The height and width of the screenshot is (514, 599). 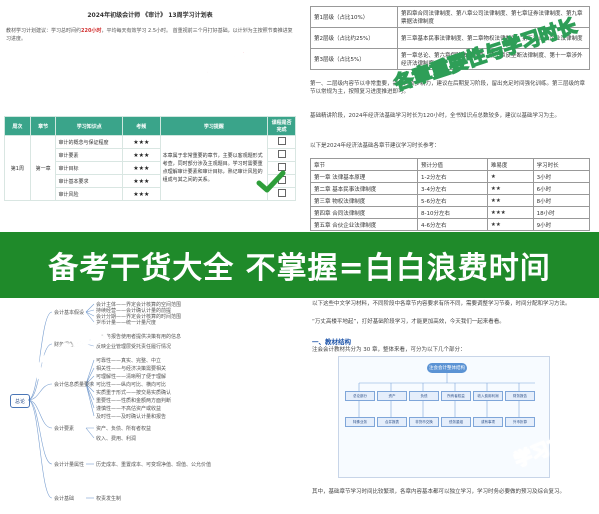 I want to click on study-plan-header-row: 周次 章节 学习知识点 考频 学习提醒 课程是否完成, so click(x=150, y=126).